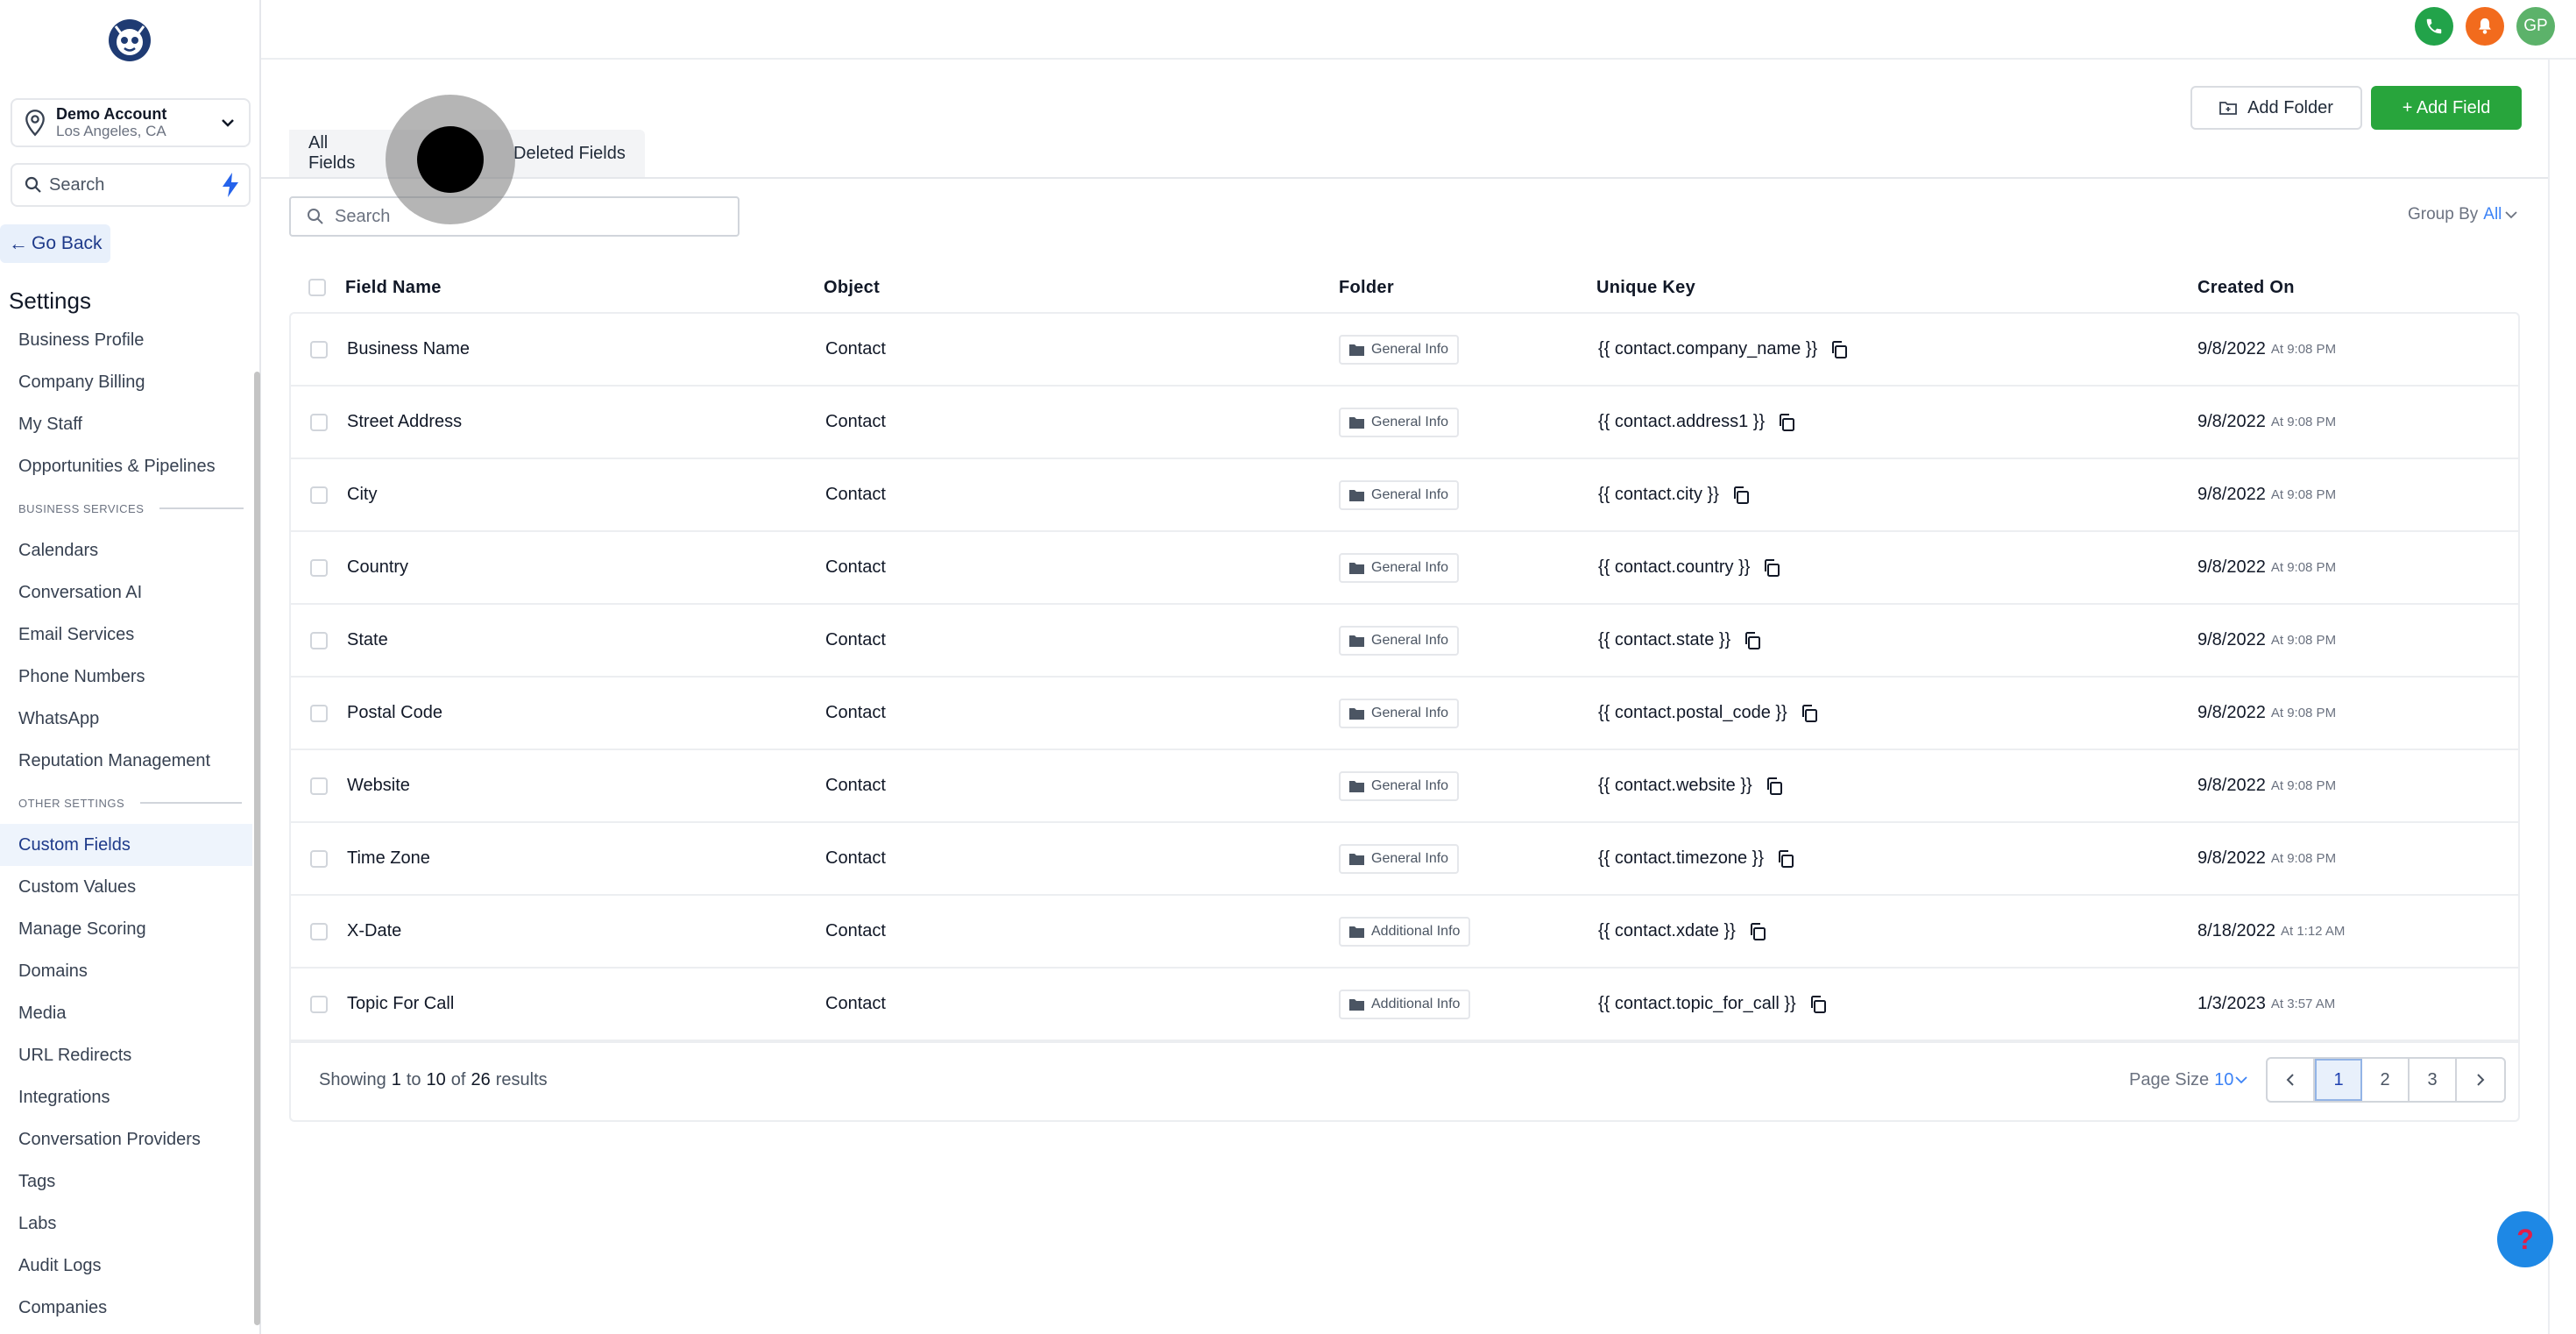  I want to click on nav-item-domains: Domains, so click(128, 971).